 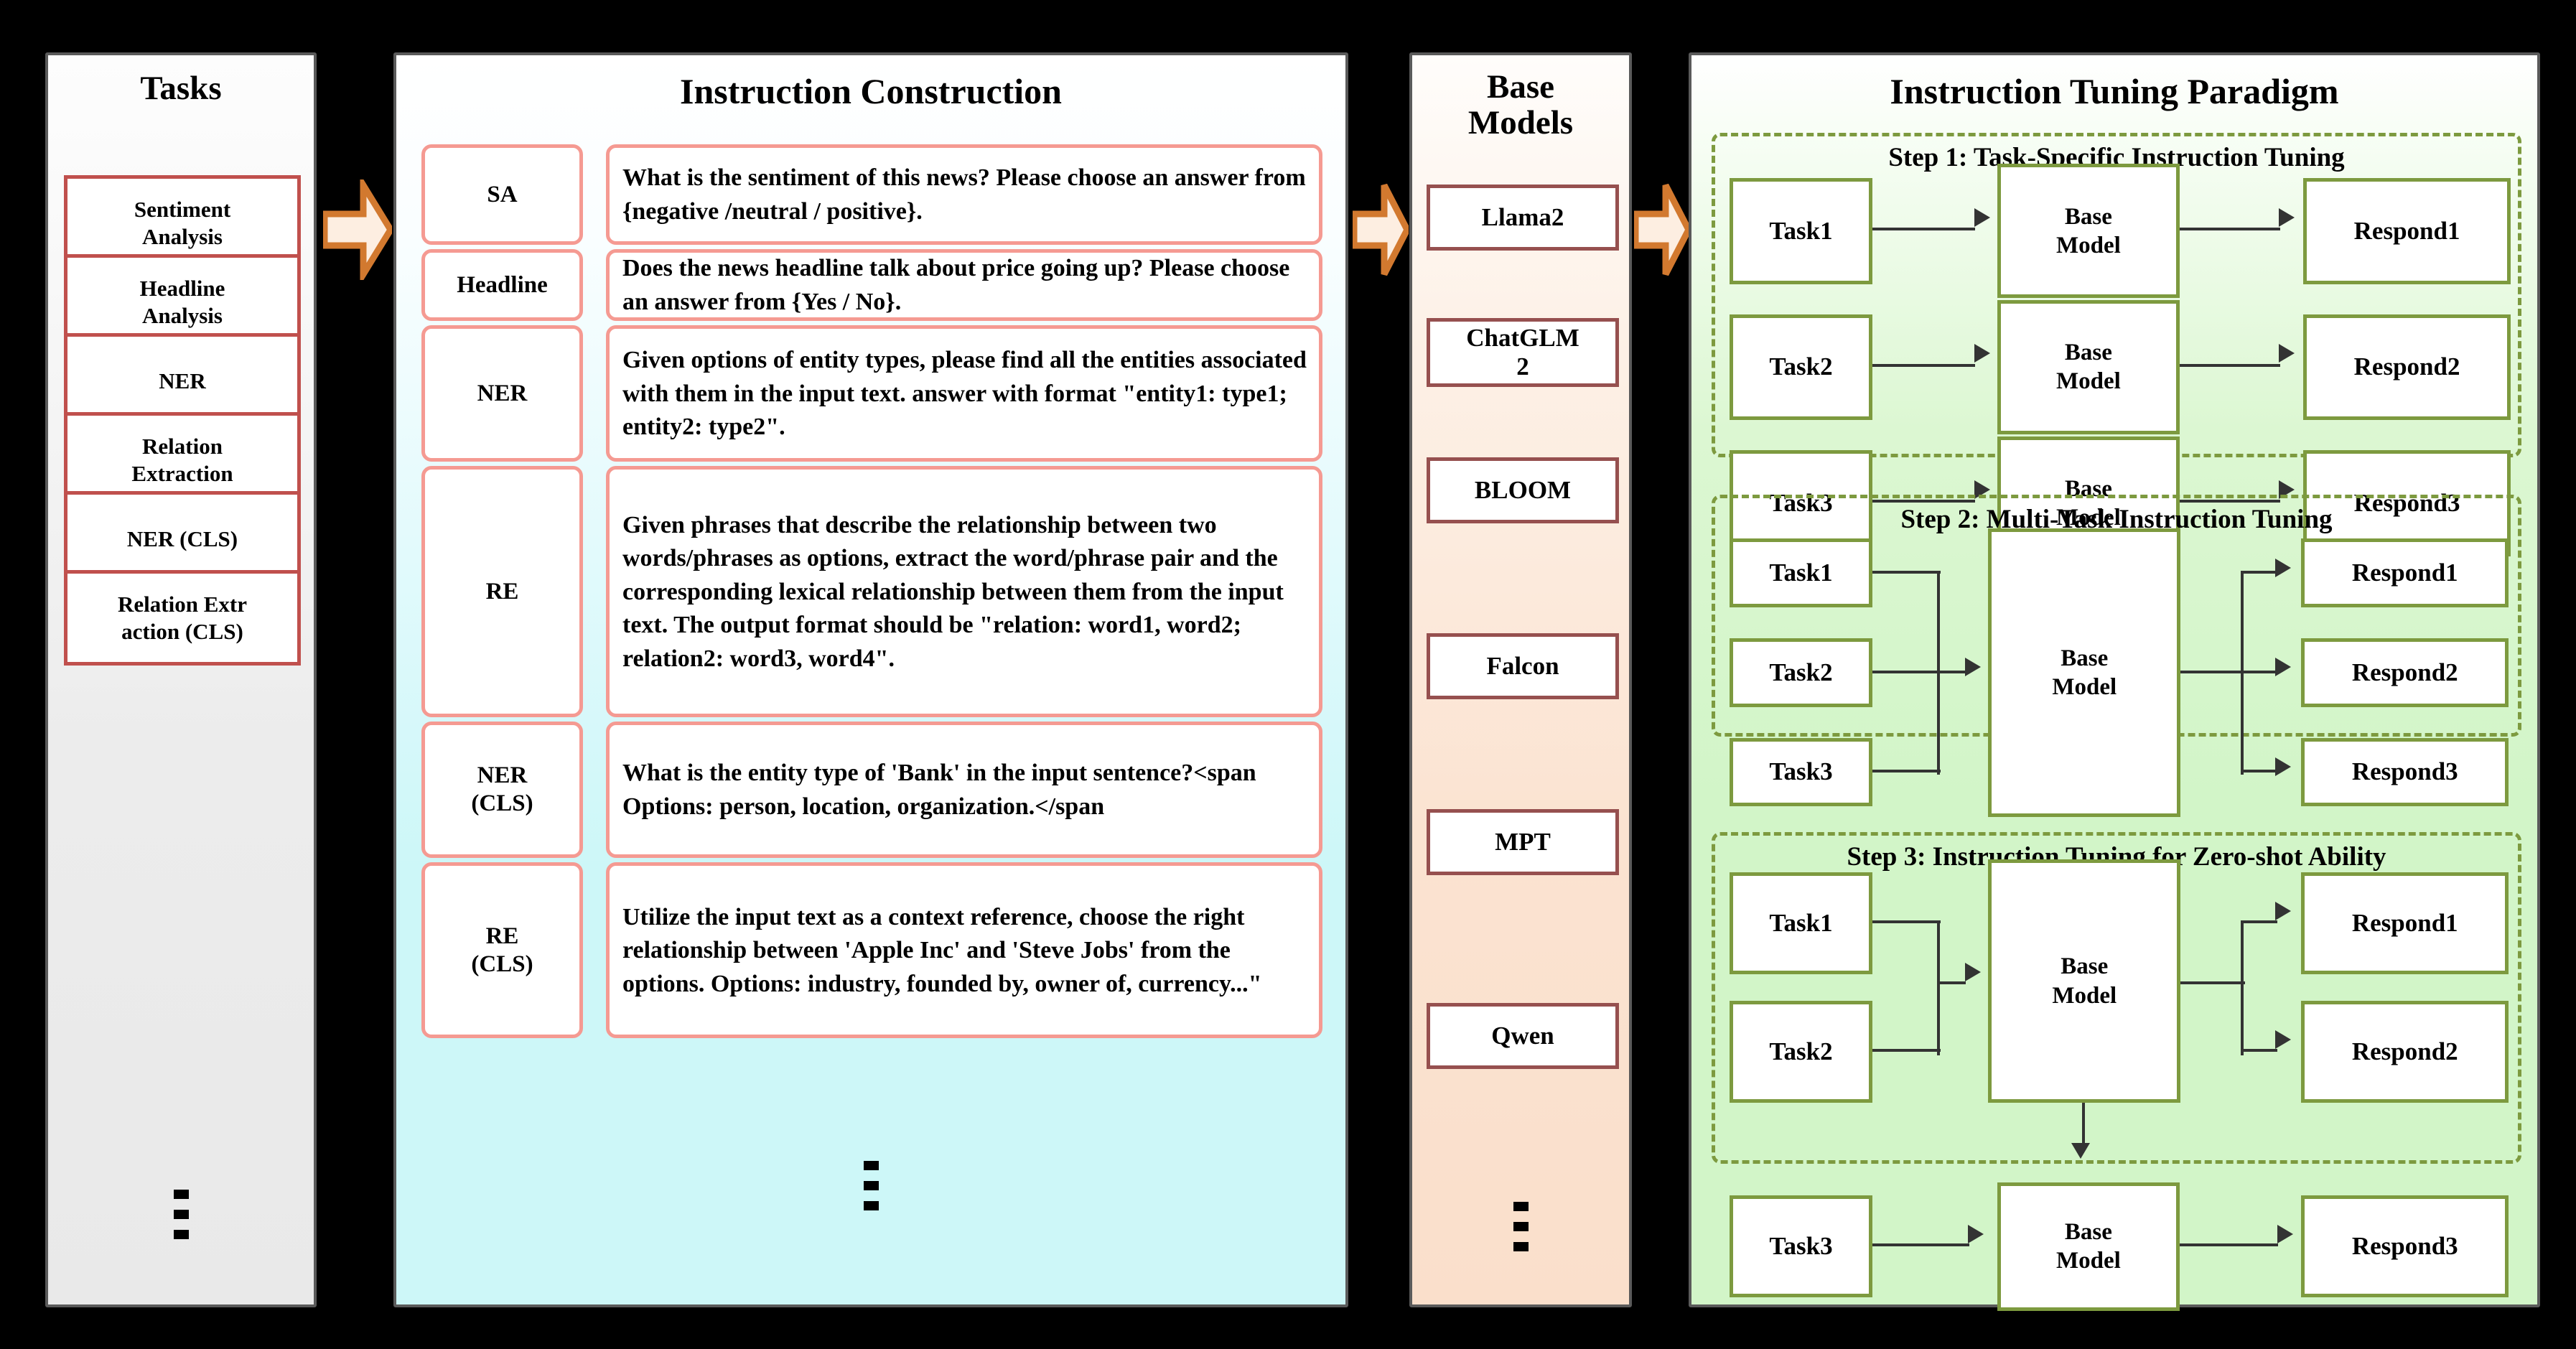 I want to click on task-label: Relation Extraction, so click(x=182, y=459).